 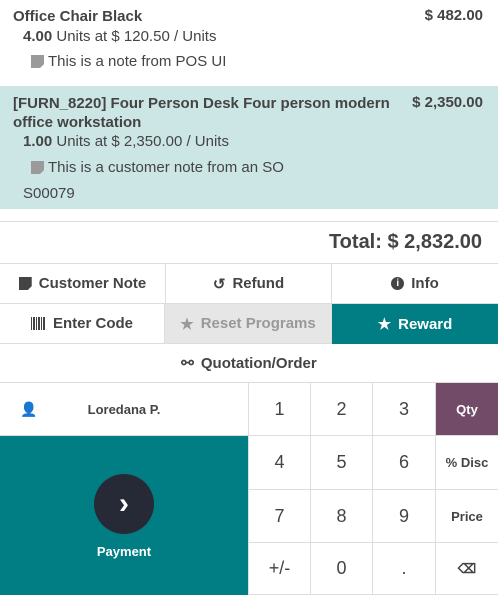 I want to click on info-button: i Info, so click(x=415, y=284).